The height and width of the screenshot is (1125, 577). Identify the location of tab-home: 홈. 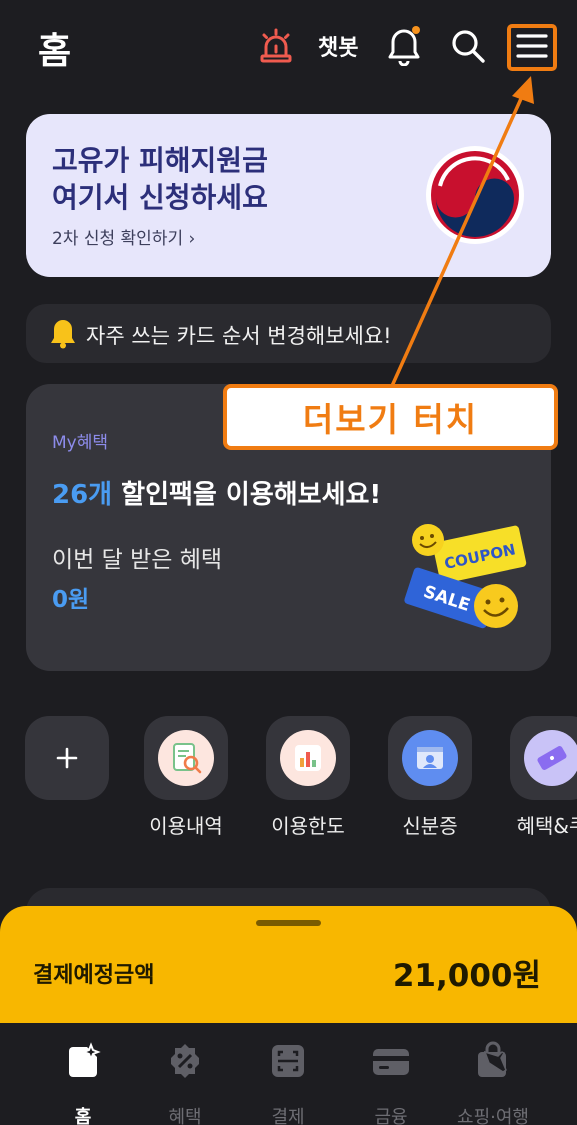
(83, 1083).